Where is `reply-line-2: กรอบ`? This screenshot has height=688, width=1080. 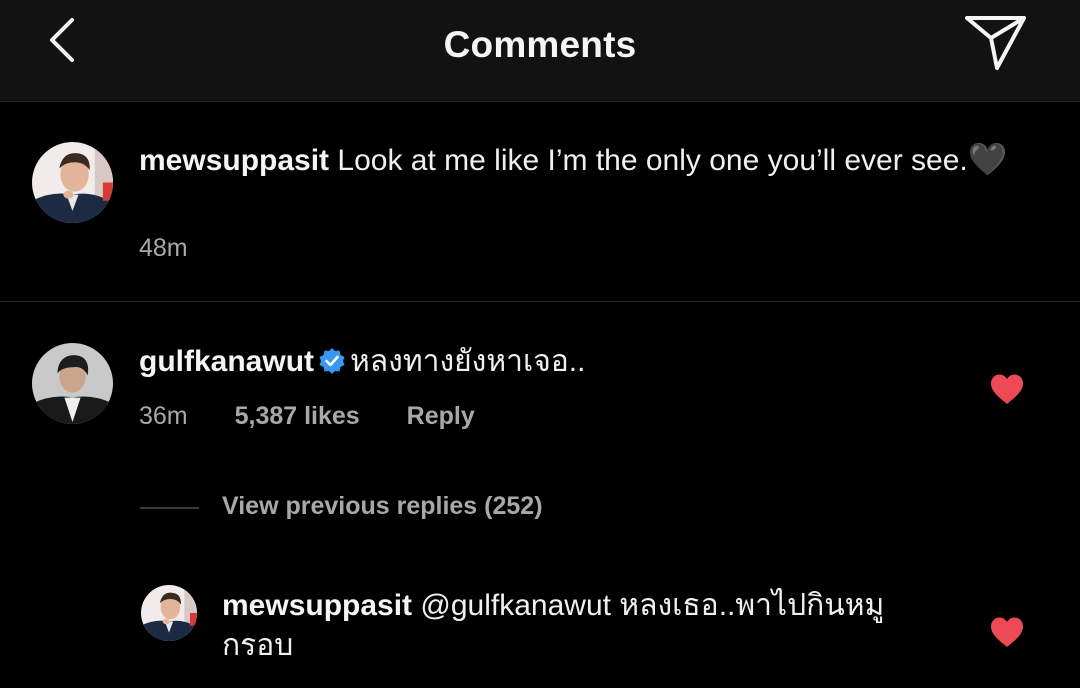 reply-line-2: กรอบ is located at coordinates (258, 645).